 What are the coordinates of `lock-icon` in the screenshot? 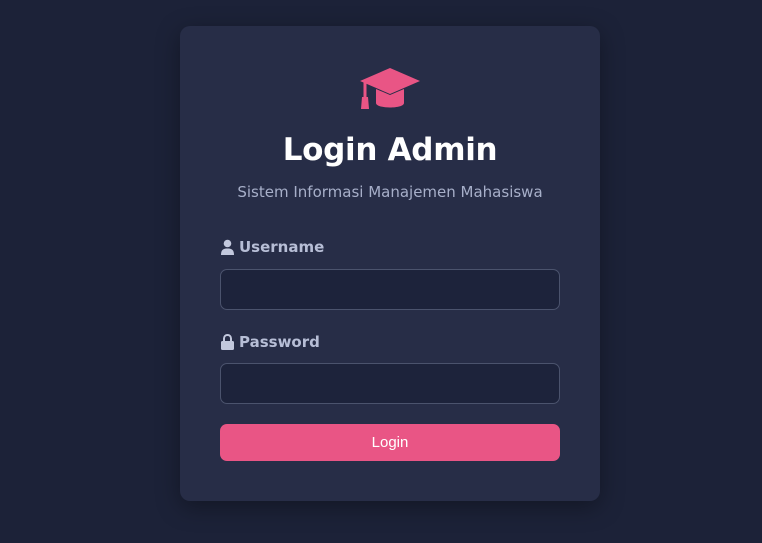 It's located at (227, 342).